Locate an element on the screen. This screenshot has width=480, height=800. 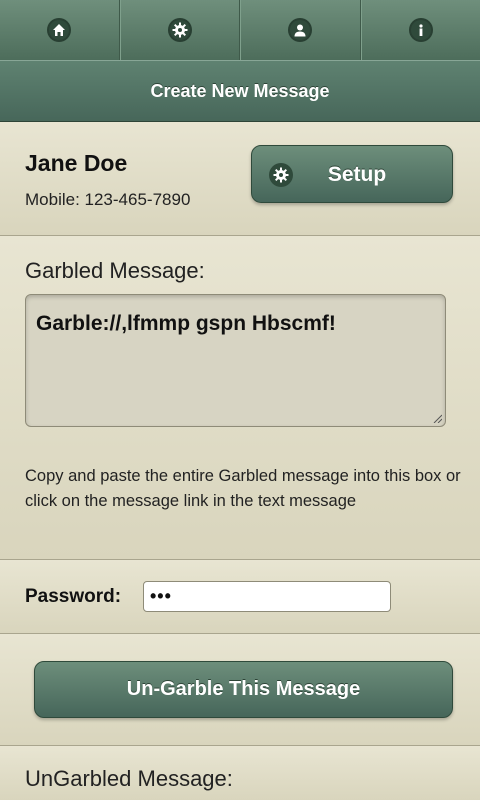
page-title: Create New Message is located at coordinates (240, 90).